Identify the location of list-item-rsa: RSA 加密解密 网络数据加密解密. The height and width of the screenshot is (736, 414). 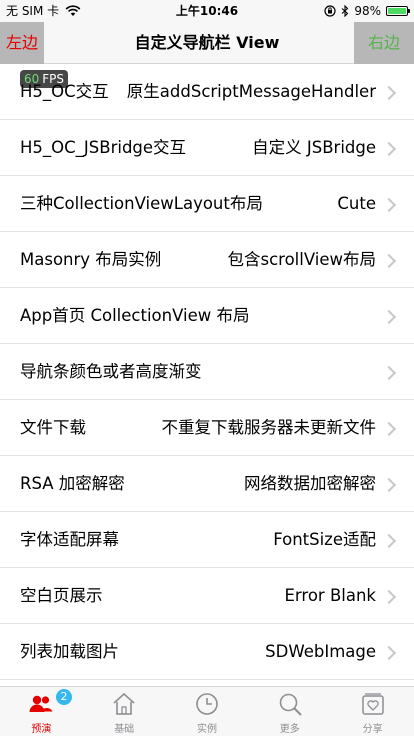
(207, 484).